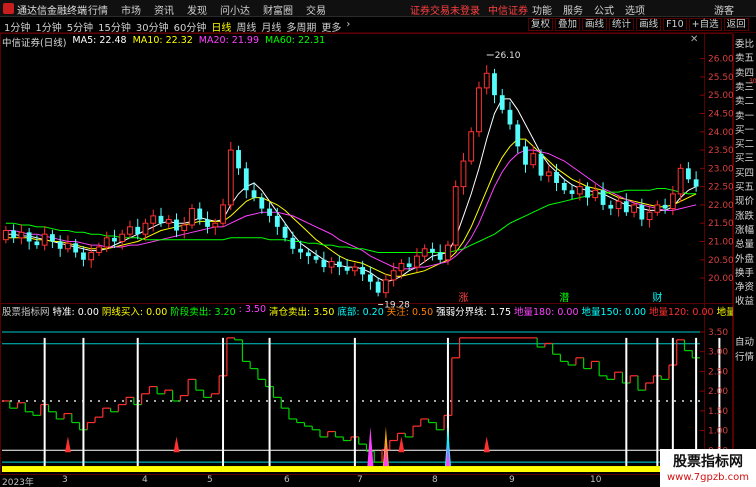 The image size is (756, 487). What do you see at coordinates (745, 102) in the screenshot?
I see `quote-label: 卖二` at bounding box center [745, 102].